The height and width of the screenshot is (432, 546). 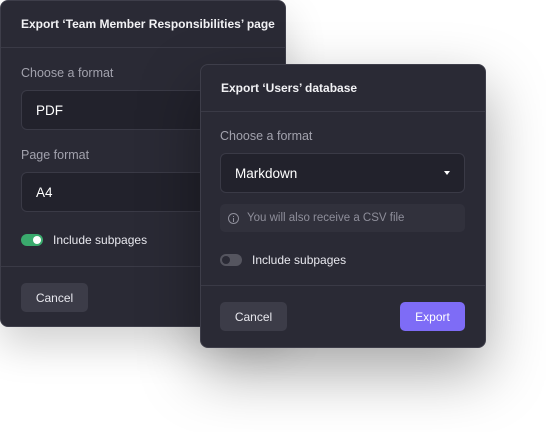 I want to click on info-icon, so click(x=233, y=218).